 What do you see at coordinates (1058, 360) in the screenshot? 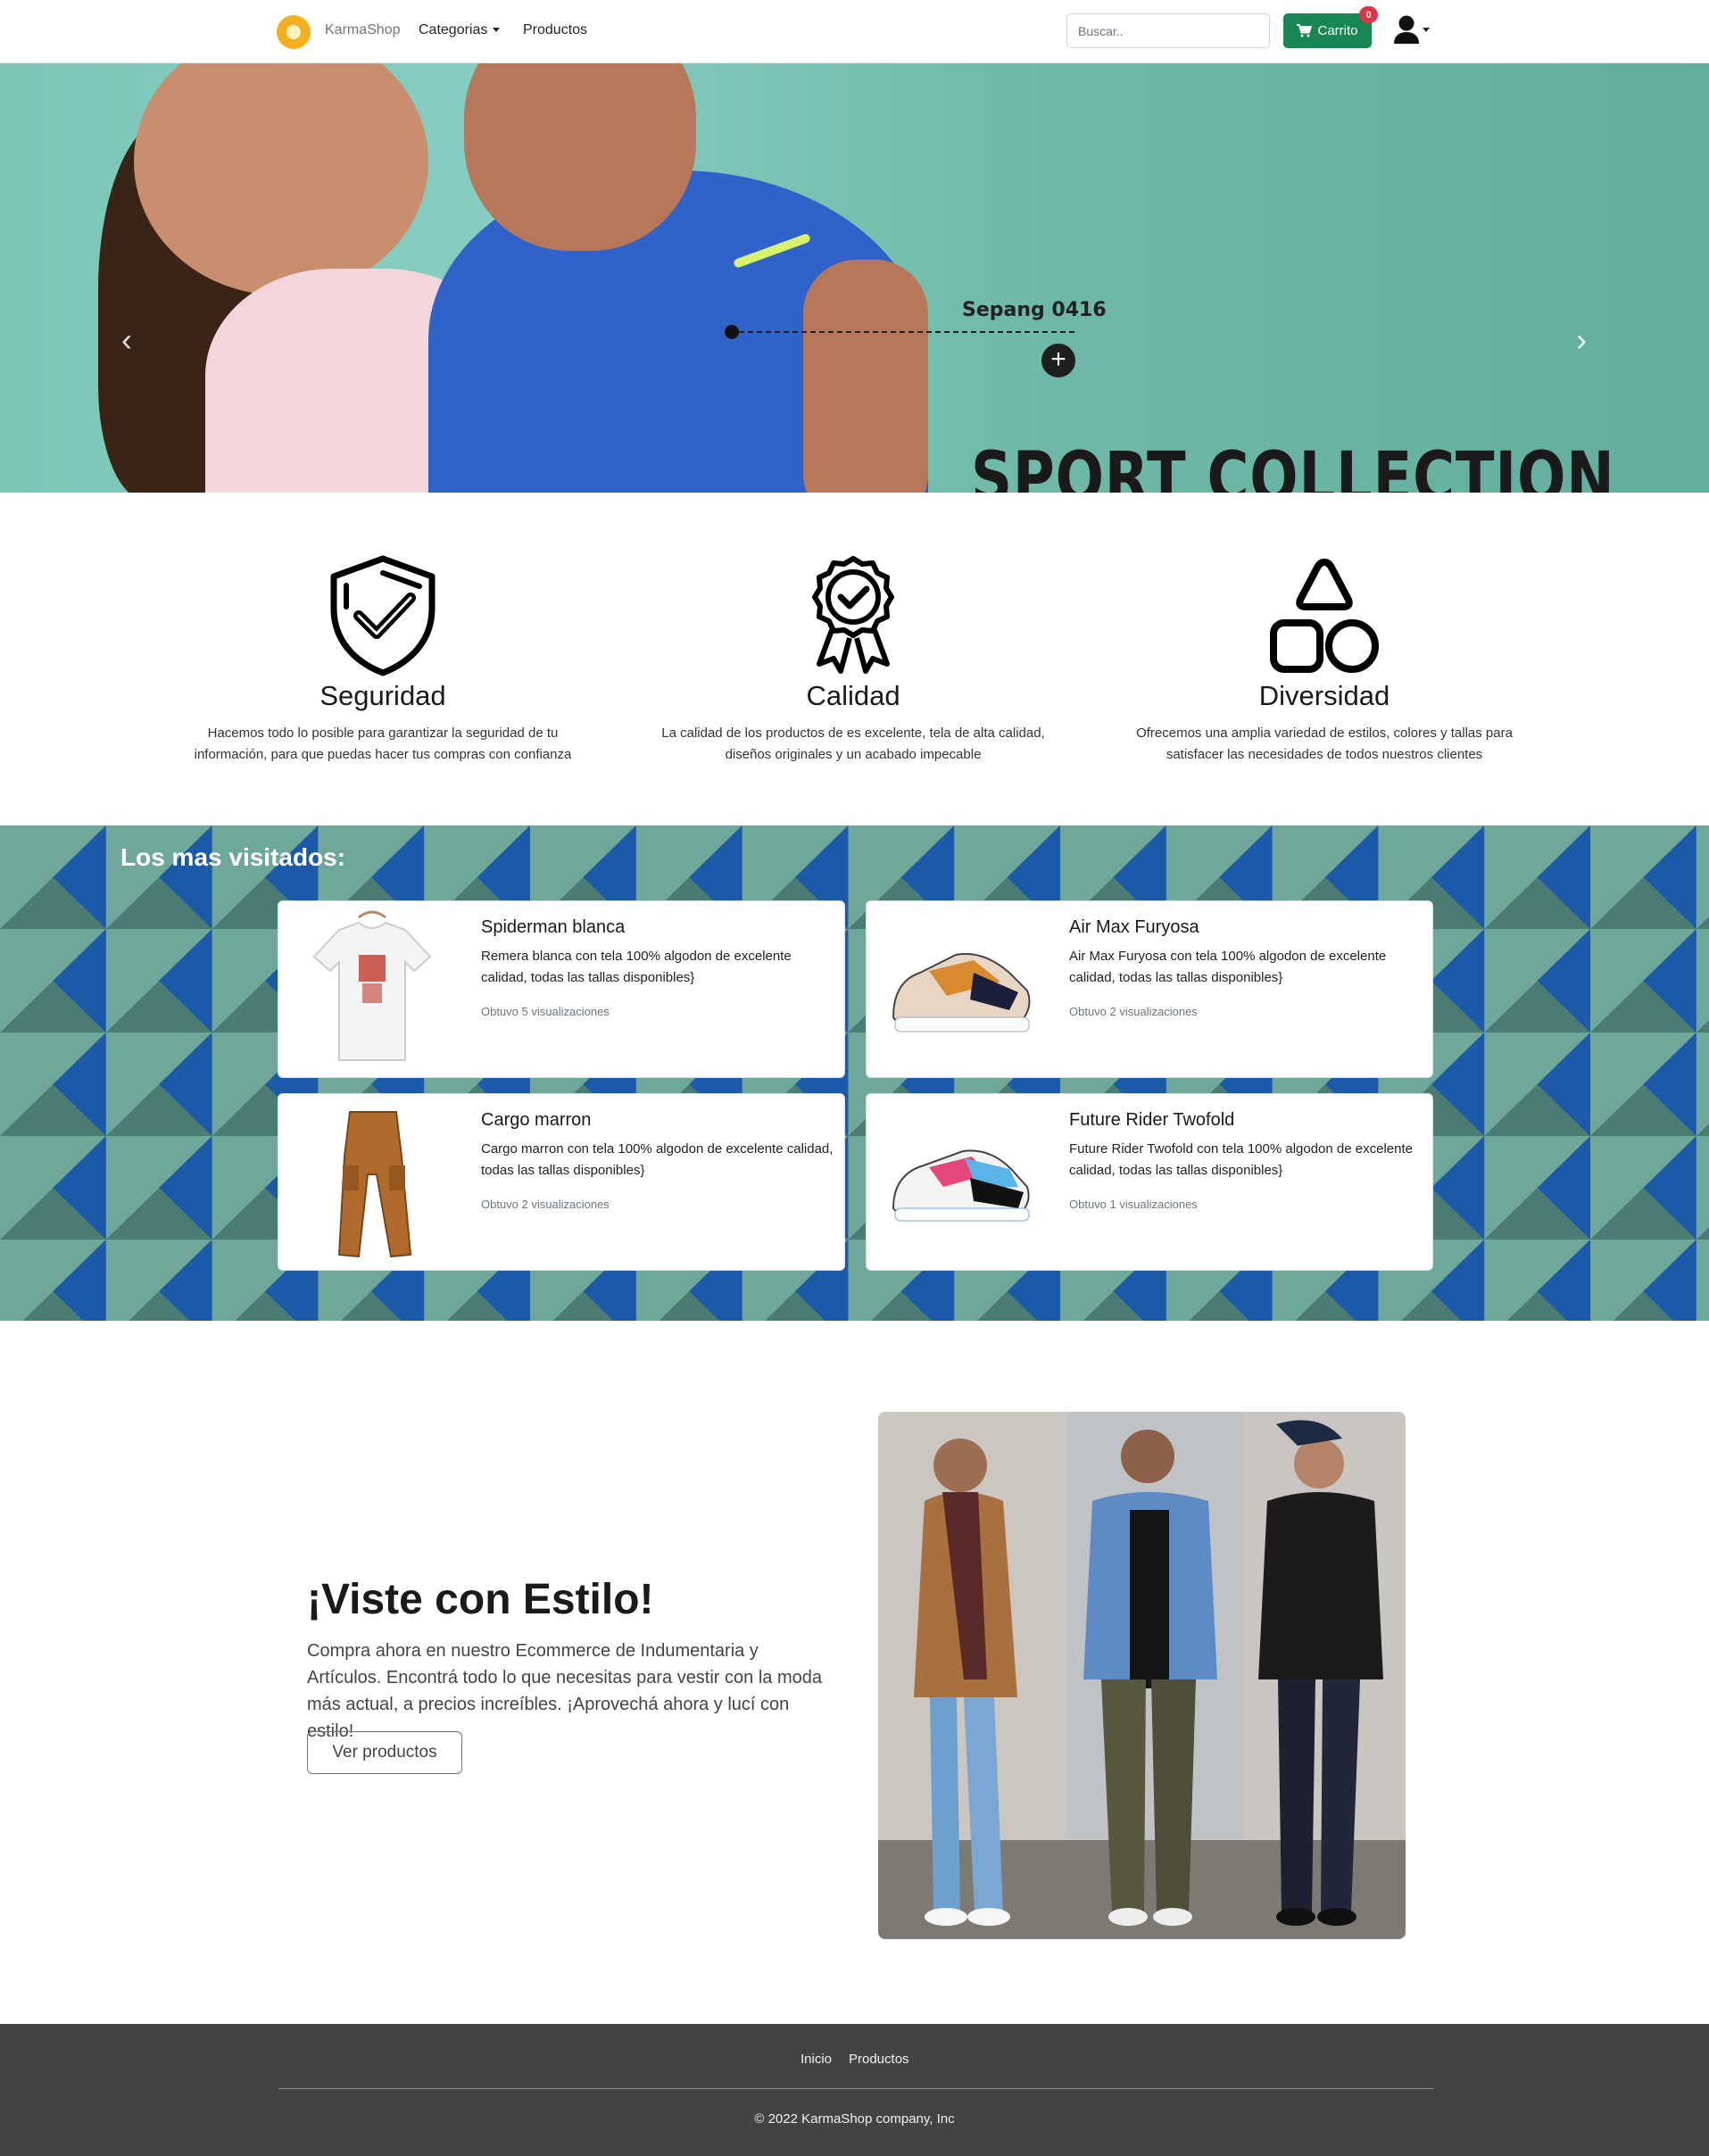
I see `hero-plus-icon: +` at bounding box center [1058, 360].